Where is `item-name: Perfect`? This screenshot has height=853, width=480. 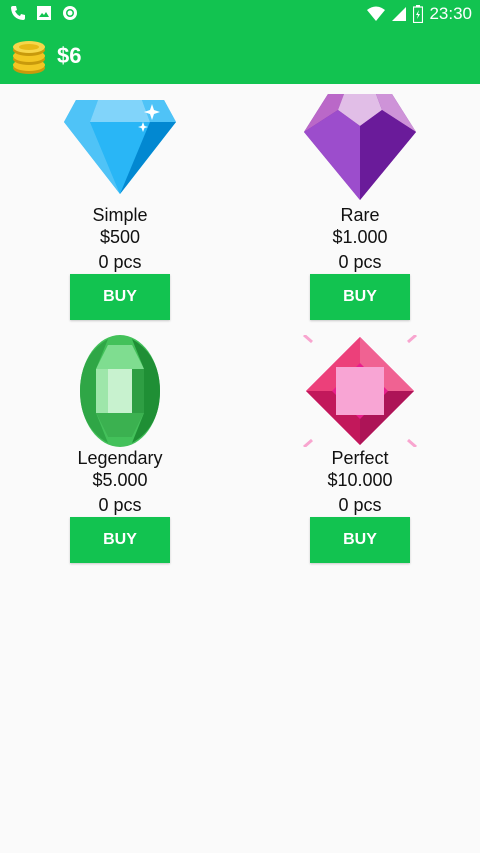 item-name: Perfect is located at coordinates (360, 458).